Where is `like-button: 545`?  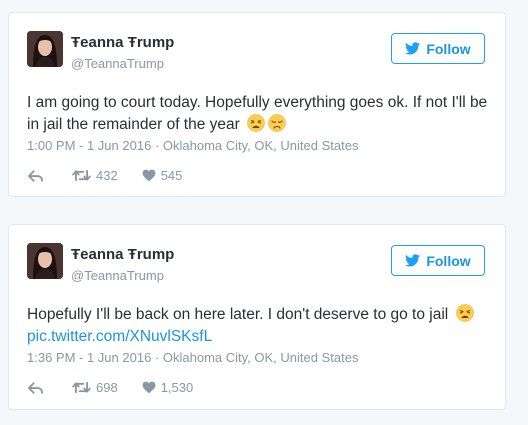
like-button: 545 is located at coordinates (162, 175).